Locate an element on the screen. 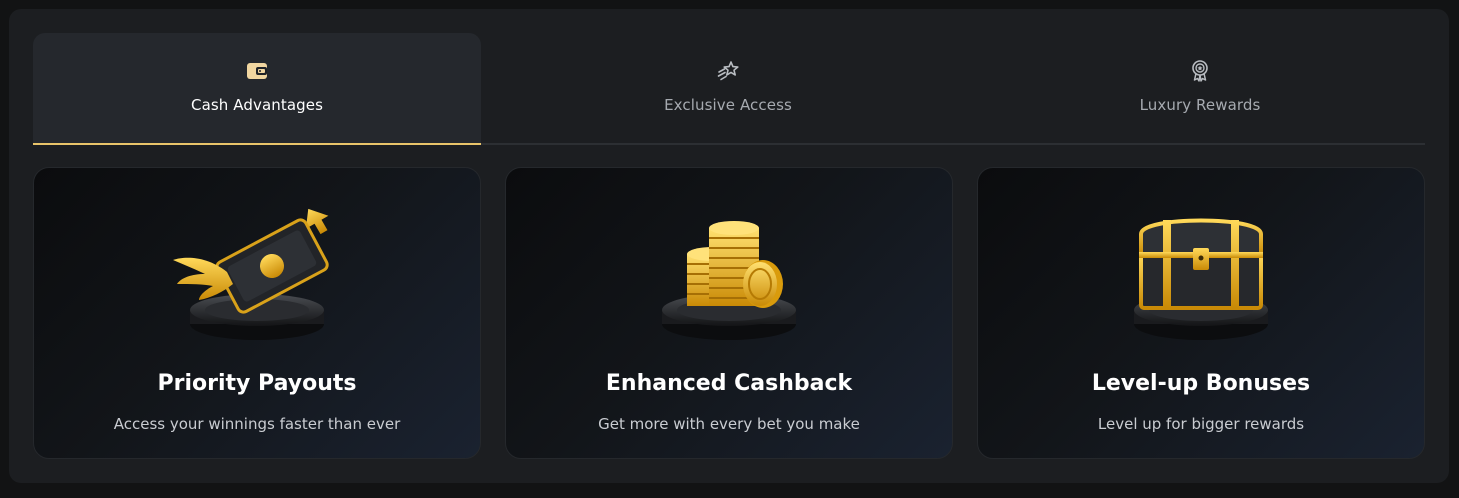  award-badge-icon is located at coordinates (1200, 71).